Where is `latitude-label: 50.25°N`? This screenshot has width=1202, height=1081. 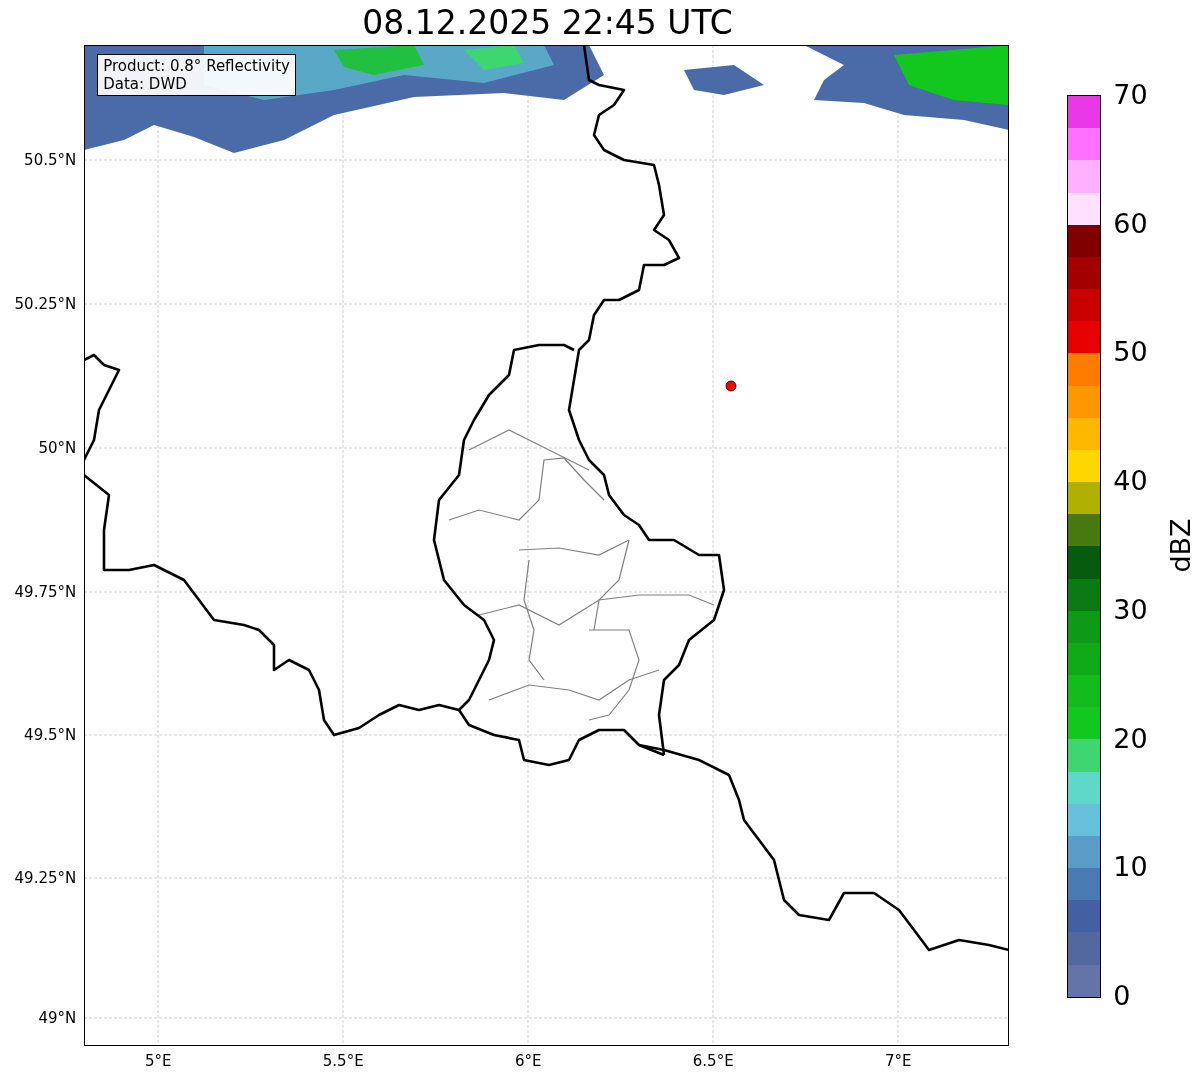
latitude-label: 50.25°N is located at coordinates (45, 304).